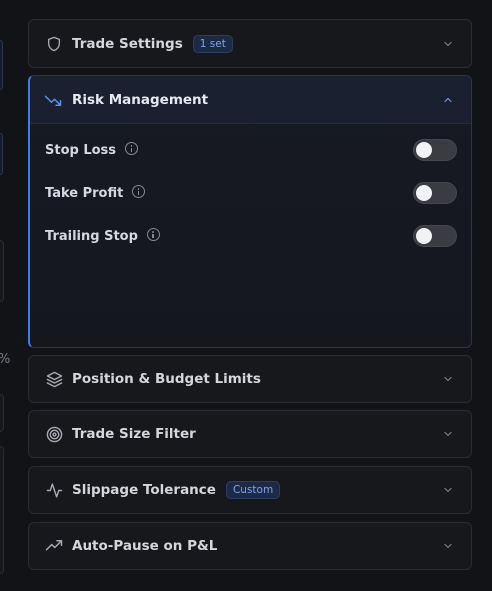 The image size is (492, 591). I want to click on chevron-up-icon, so click(448, 100).